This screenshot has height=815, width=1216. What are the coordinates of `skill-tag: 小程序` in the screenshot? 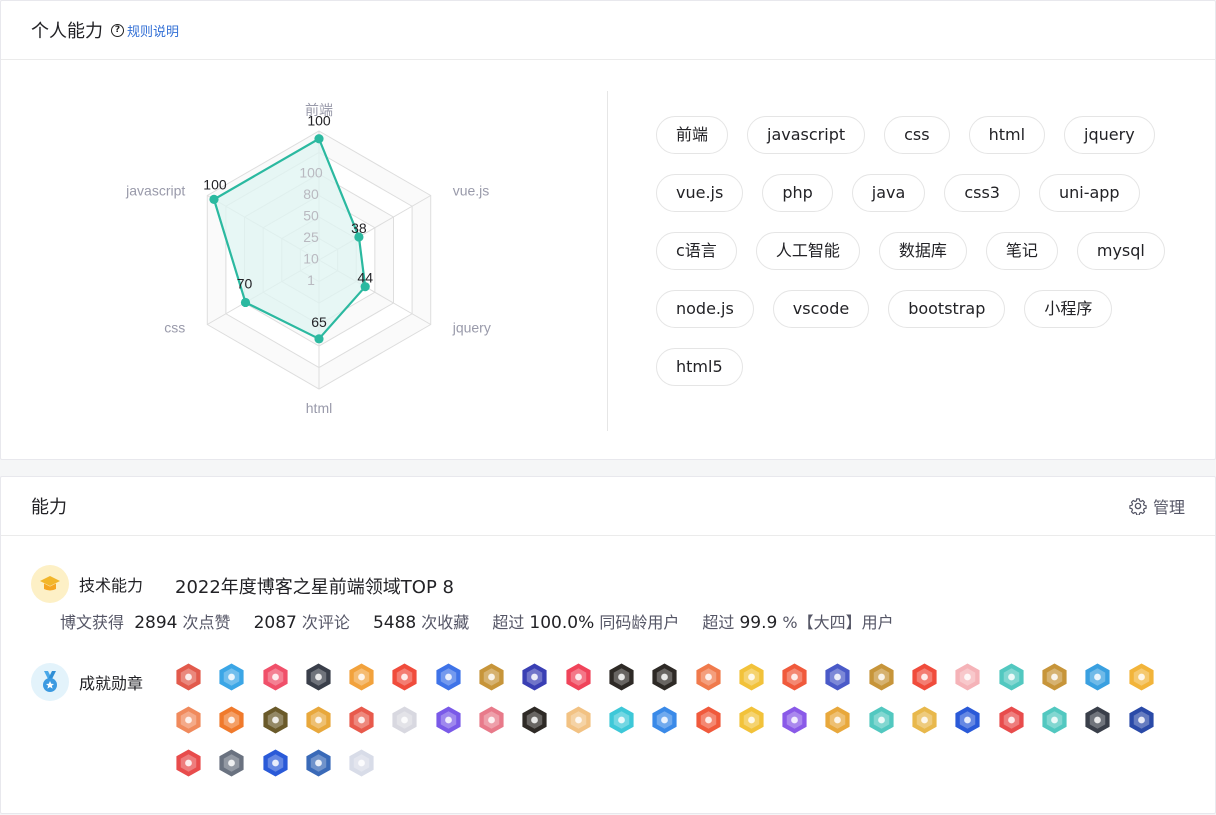 It's located at (1068, 309).